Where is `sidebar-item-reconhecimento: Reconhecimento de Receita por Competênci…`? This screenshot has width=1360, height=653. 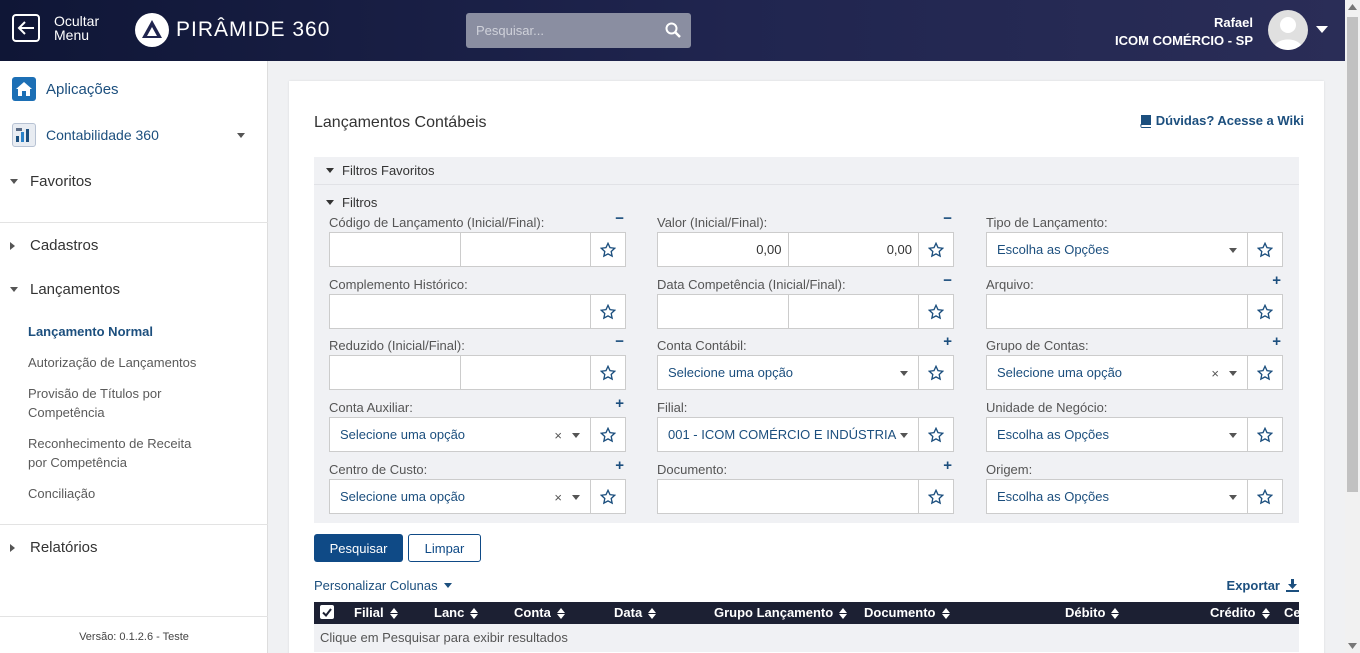
sidebar-item-reconhecimento: Reconhecimento de Receita por Competênci… is located at coordinates (118, 453).